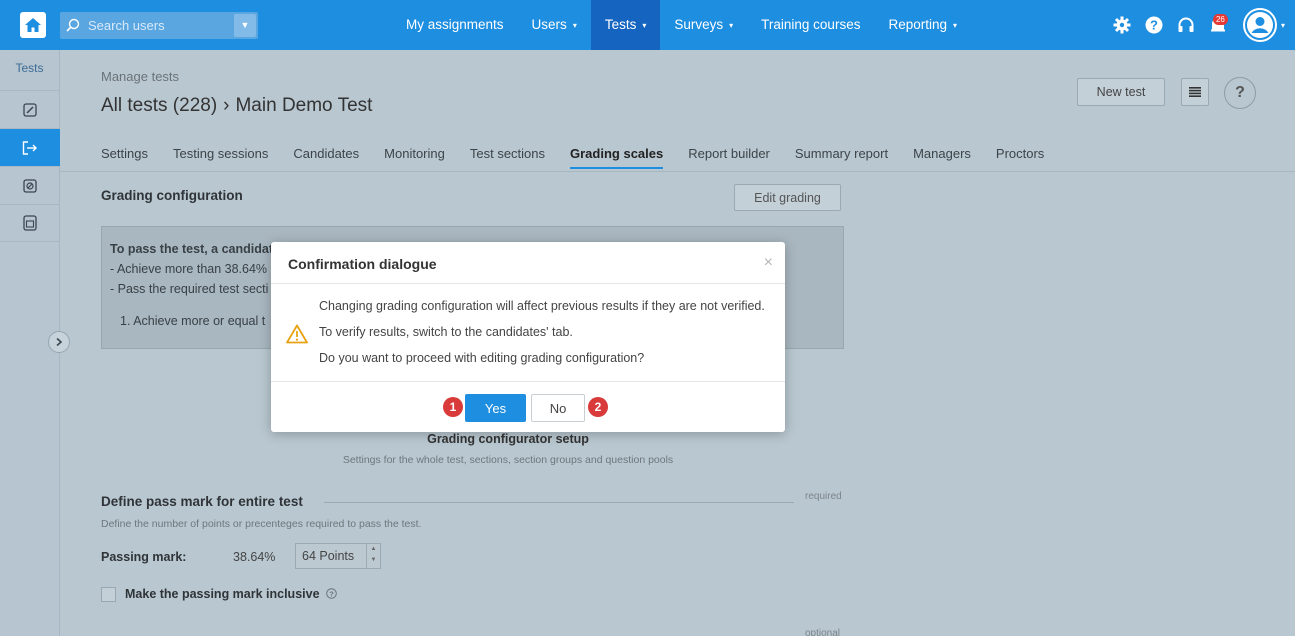 The image size is (1295, 636). Describe the element at coordinates (823, 496) in the screenshot. I see `required-label: required` at that location.